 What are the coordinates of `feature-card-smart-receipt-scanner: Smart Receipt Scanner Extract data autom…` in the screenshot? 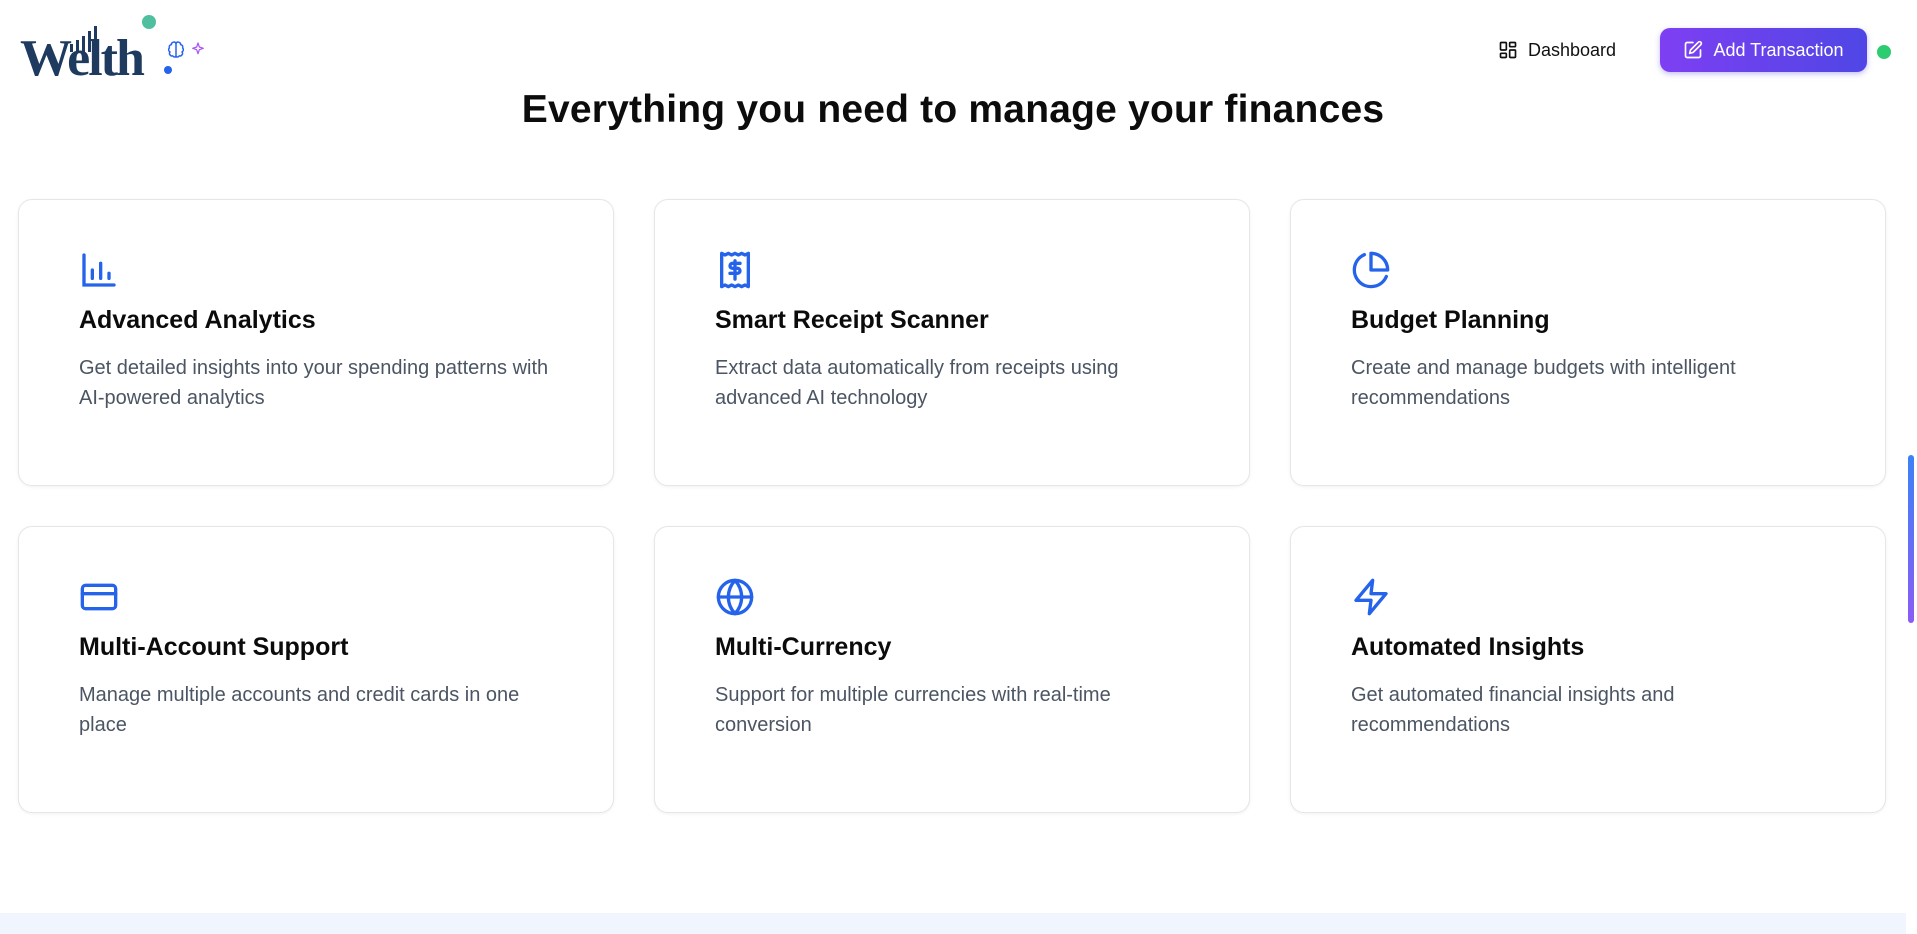 It's located at (952, 342).